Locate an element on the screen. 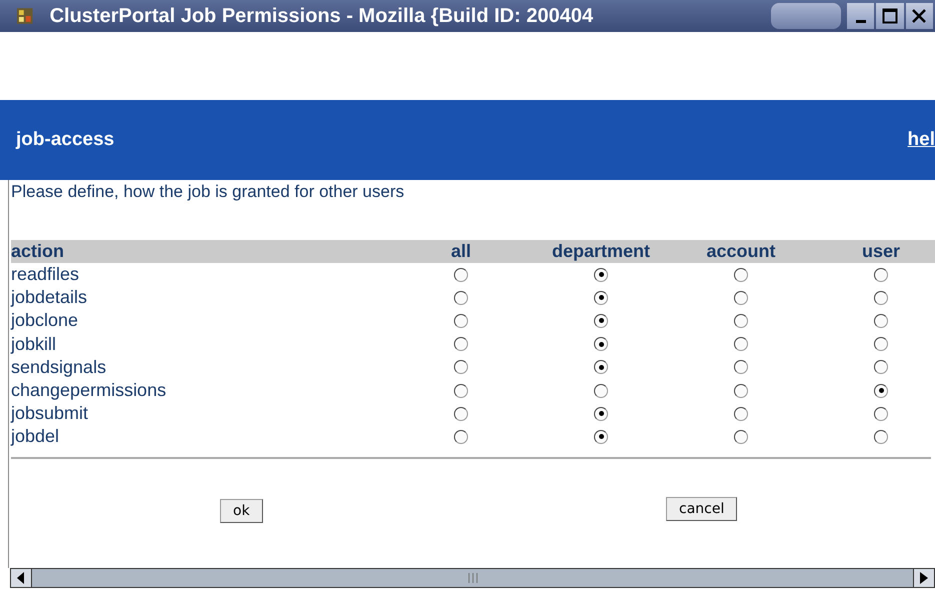 This screenshot has width=935, height=596. action-label: jobclone is located at coordinates (45, 321).